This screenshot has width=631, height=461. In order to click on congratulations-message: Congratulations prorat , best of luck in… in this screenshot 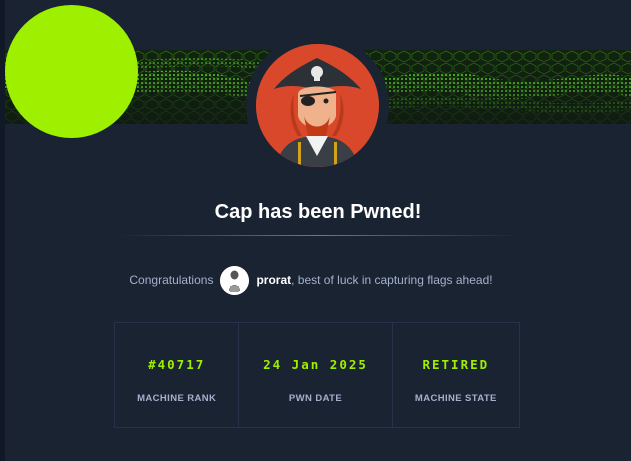, I will do `click(311, 280)`.